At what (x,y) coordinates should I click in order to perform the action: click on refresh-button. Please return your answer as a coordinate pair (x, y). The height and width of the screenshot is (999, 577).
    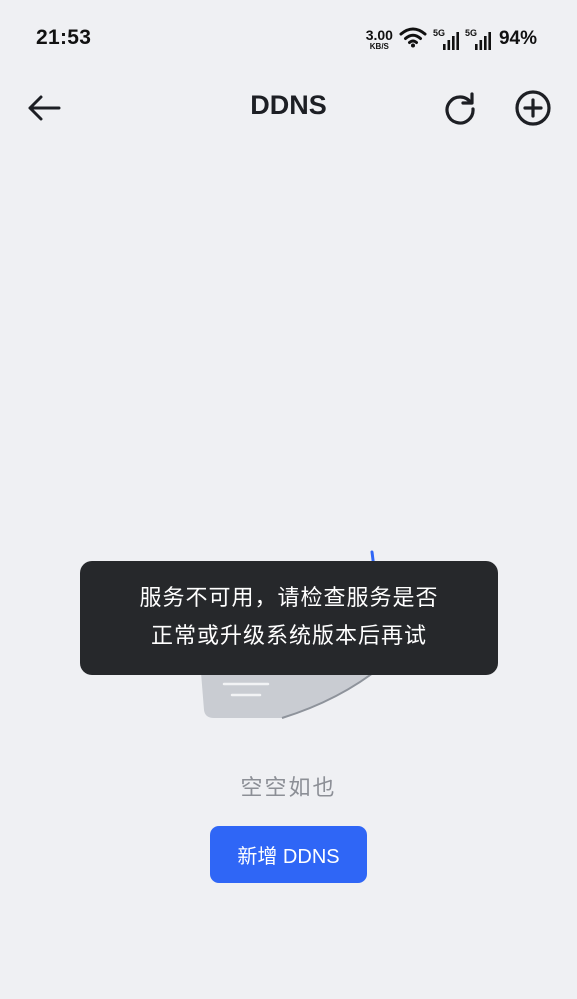
    Looking at the image, I should click on (460, 108).